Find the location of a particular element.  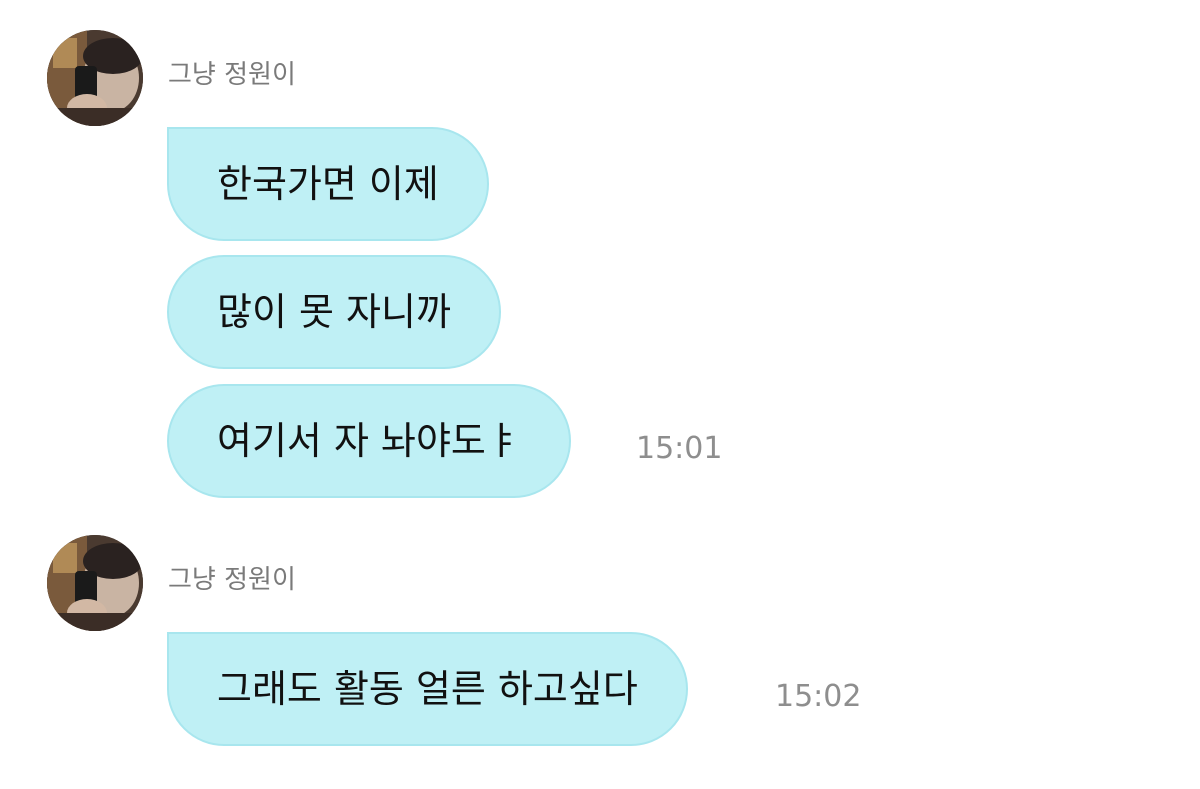

message-bubble: 그래도 활동 얼른 하고싶다 is located at coordinates (427, 689).